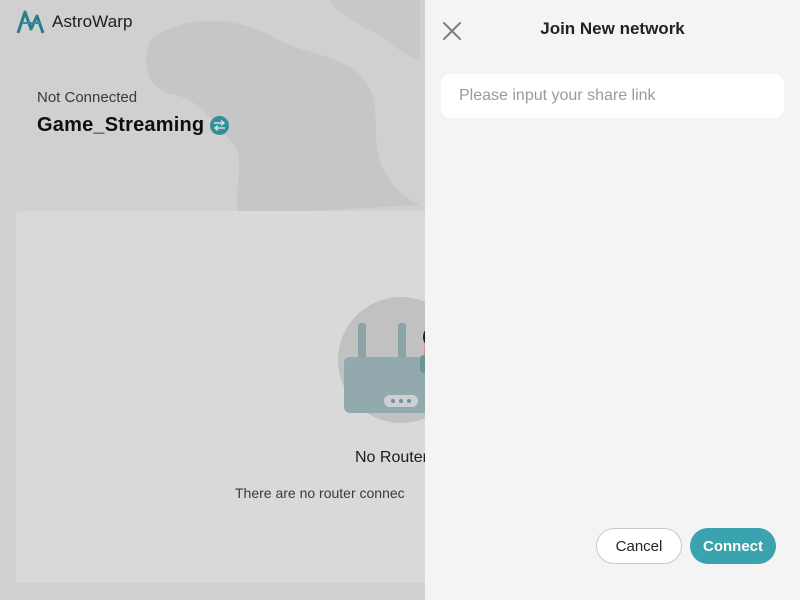  What do you see at coordinates (733, 546) in the screenshot?
I see `connect-button: Connect` at bounding box center [733, 546].